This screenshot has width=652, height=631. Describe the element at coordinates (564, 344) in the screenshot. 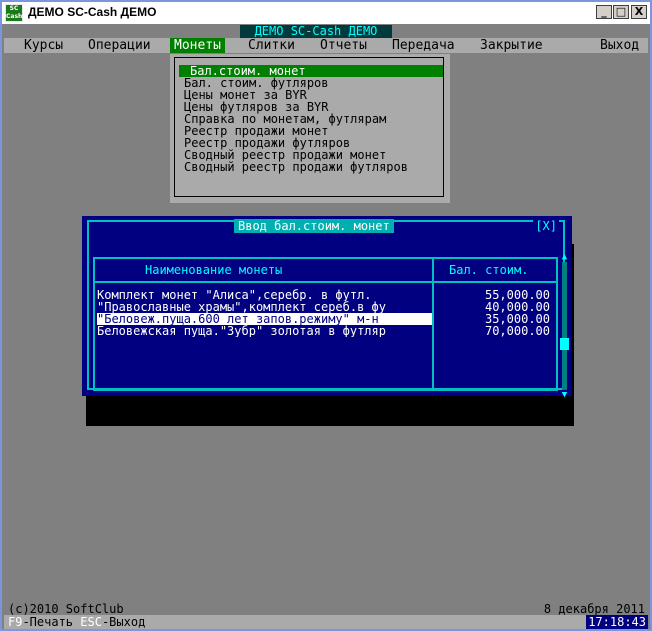

I see `scroll-thumb` at that location.